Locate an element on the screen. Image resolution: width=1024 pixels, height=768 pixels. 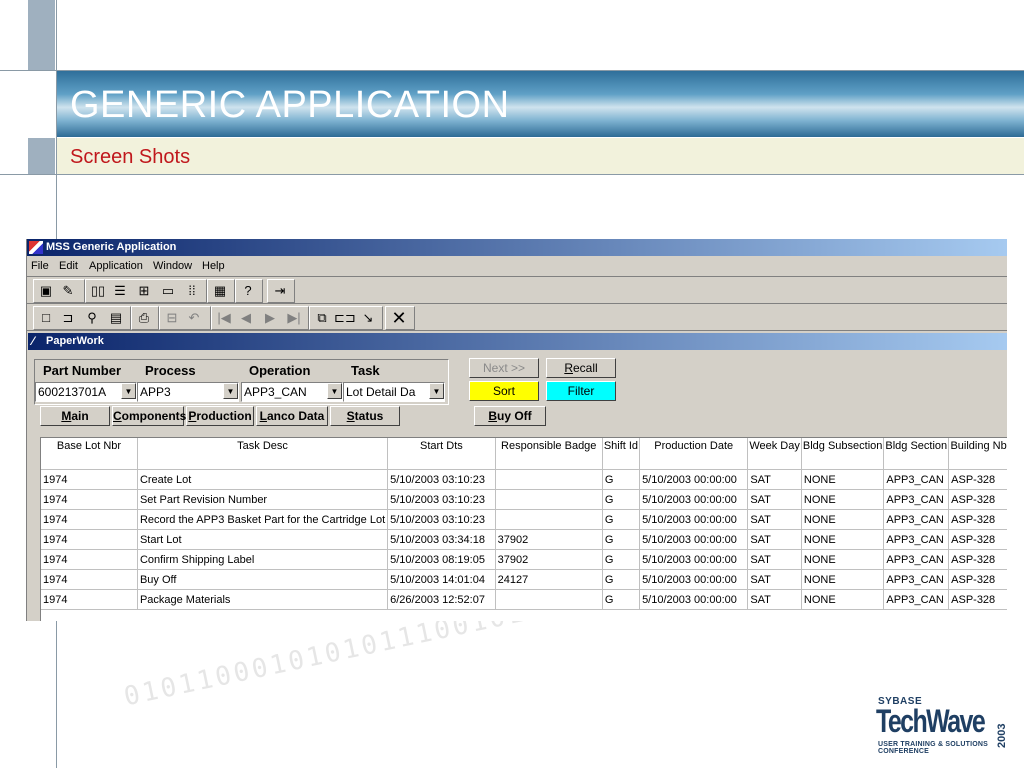
table-cell: 5/10/2003 08:19:05 is located at coordinates (441, 559).